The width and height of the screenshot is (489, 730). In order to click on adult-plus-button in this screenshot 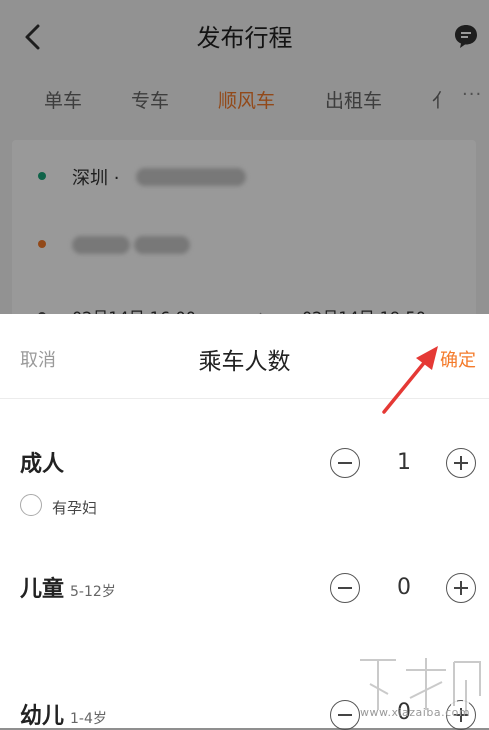, I will do `click(461, 463)`.